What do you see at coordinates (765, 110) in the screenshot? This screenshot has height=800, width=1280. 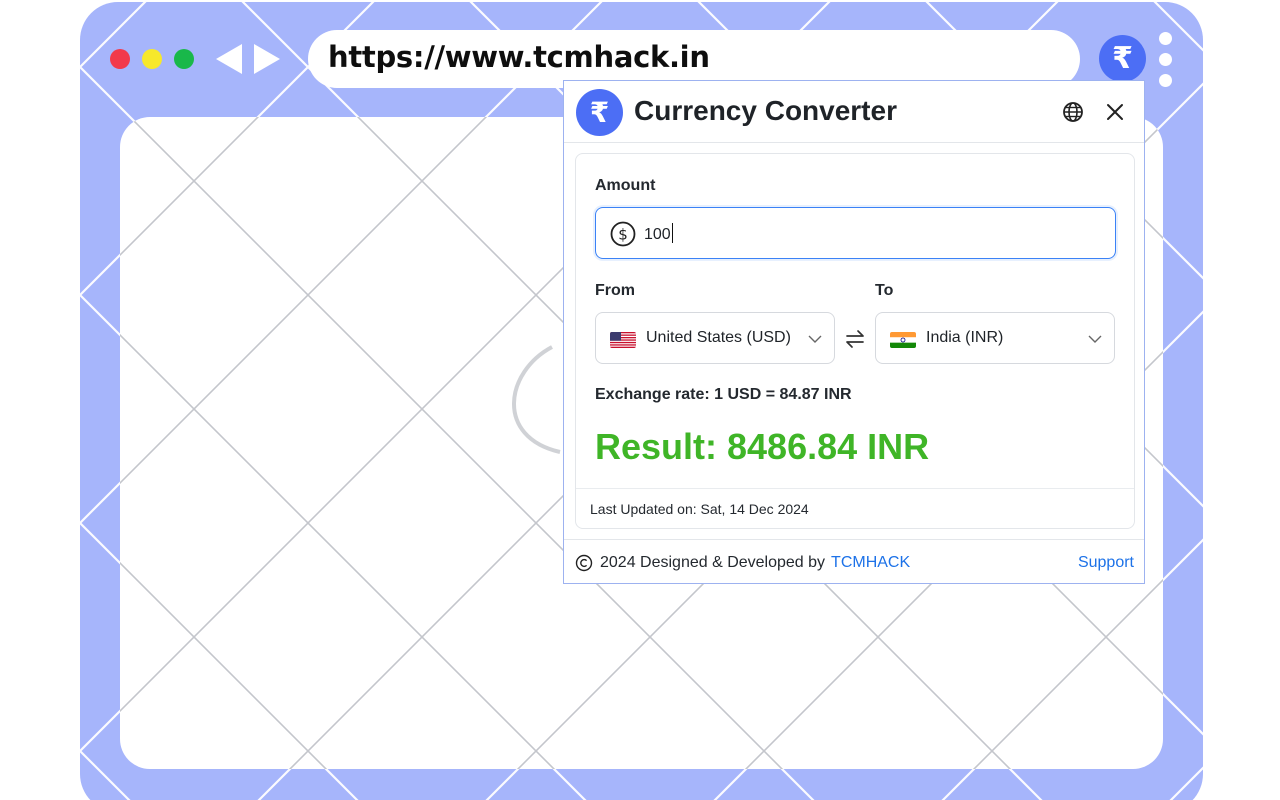 I see `popup-title: Currency Converter` at bounding box center [765, 110].